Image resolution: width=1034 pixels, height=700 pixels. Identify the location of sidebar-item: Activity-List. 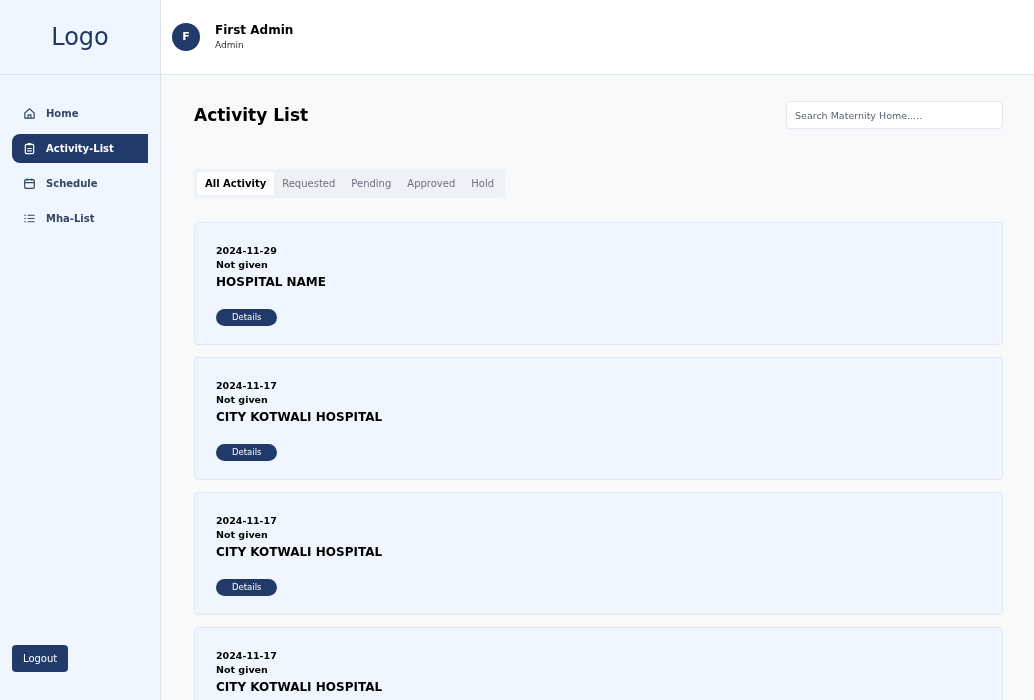
(80, 148).